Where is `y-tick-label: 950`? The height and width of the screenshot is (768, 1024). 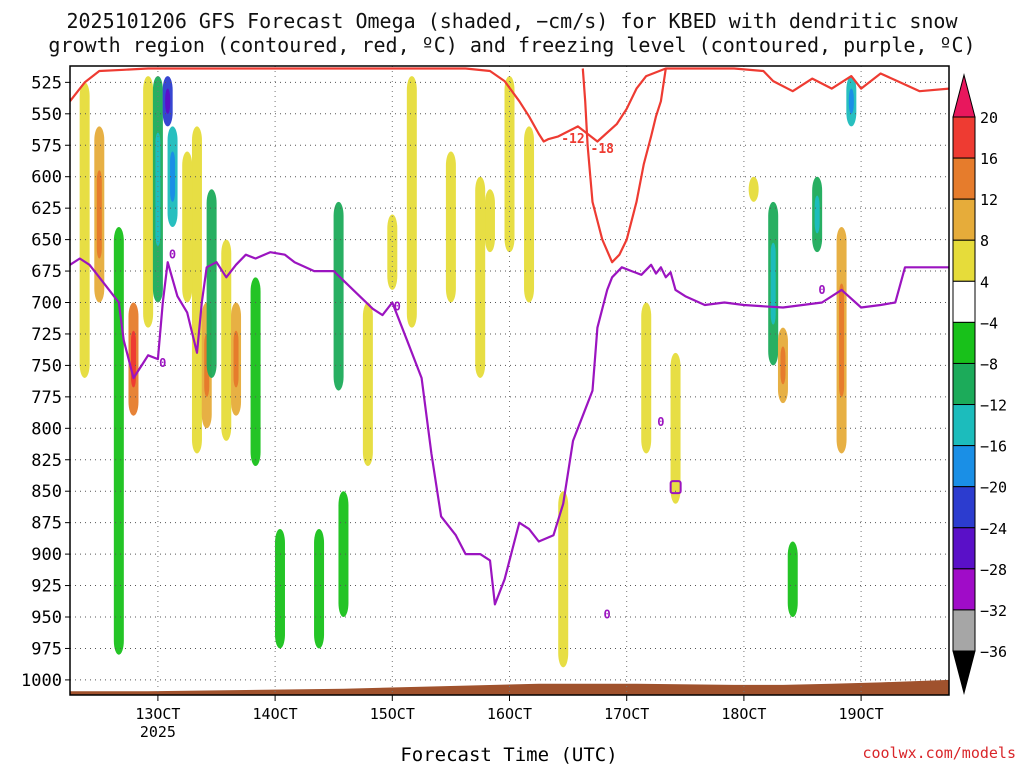
y-tick-label: 950 is located at coordinates (46, 618).